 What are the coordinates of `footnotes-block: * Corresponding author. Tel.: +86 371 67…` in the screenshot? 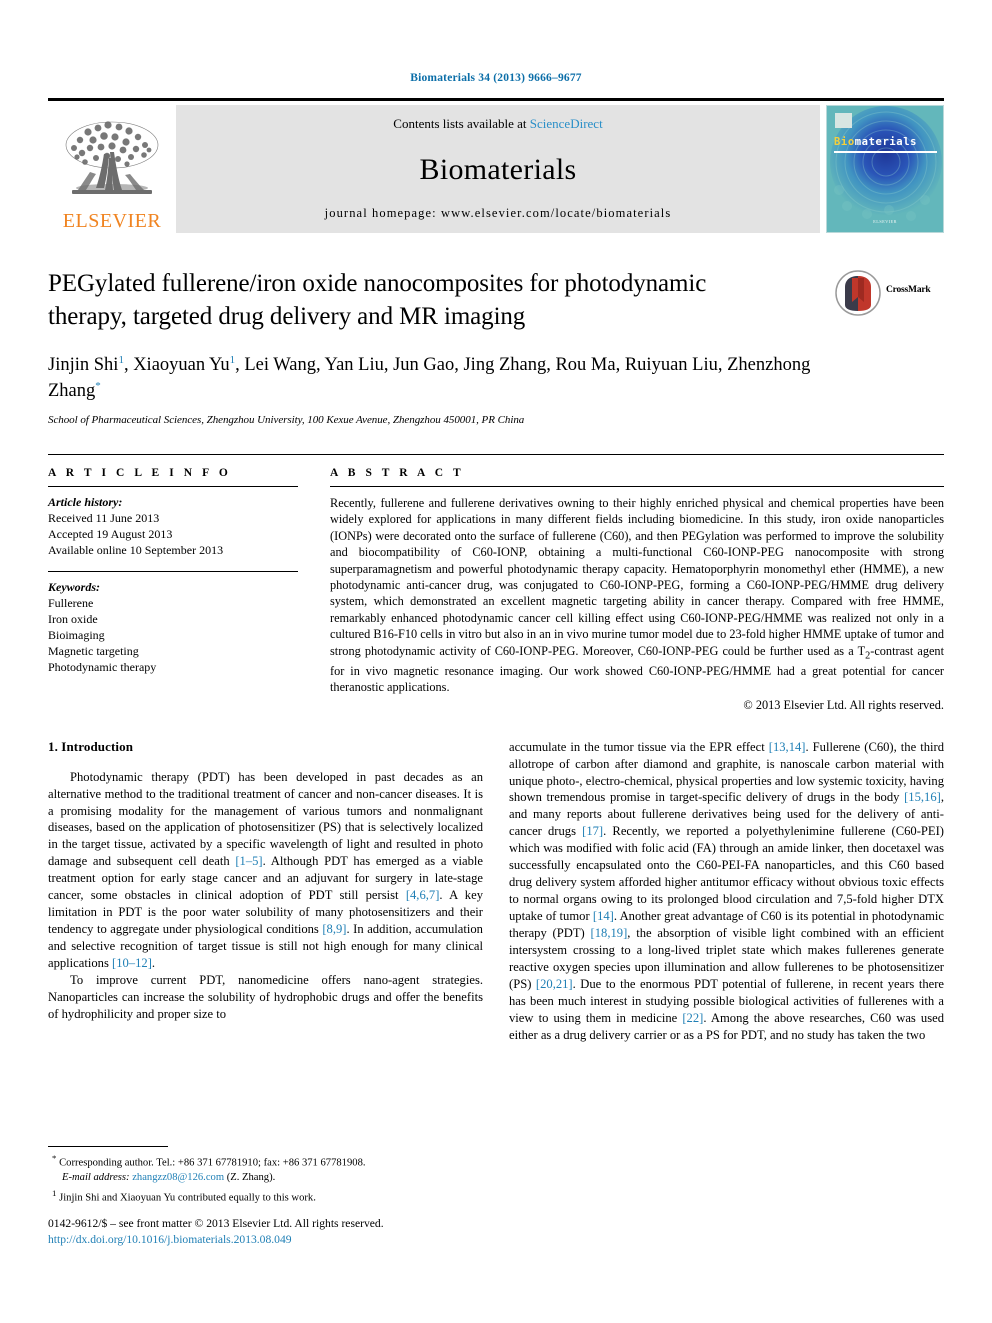 It's located at (265, 1176).